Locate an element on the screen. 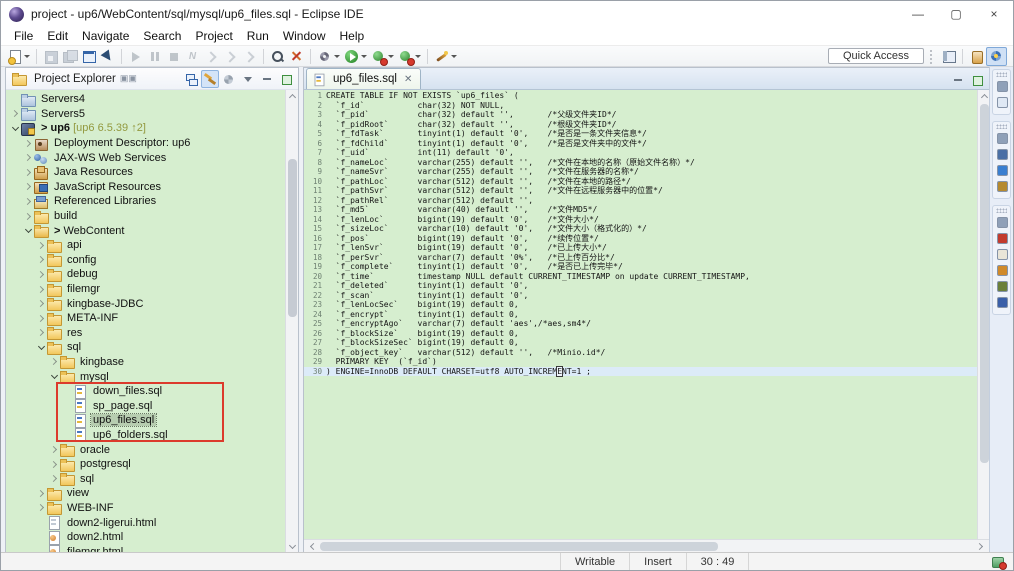  servers-view-icon is located at coordinates (1002, 238).